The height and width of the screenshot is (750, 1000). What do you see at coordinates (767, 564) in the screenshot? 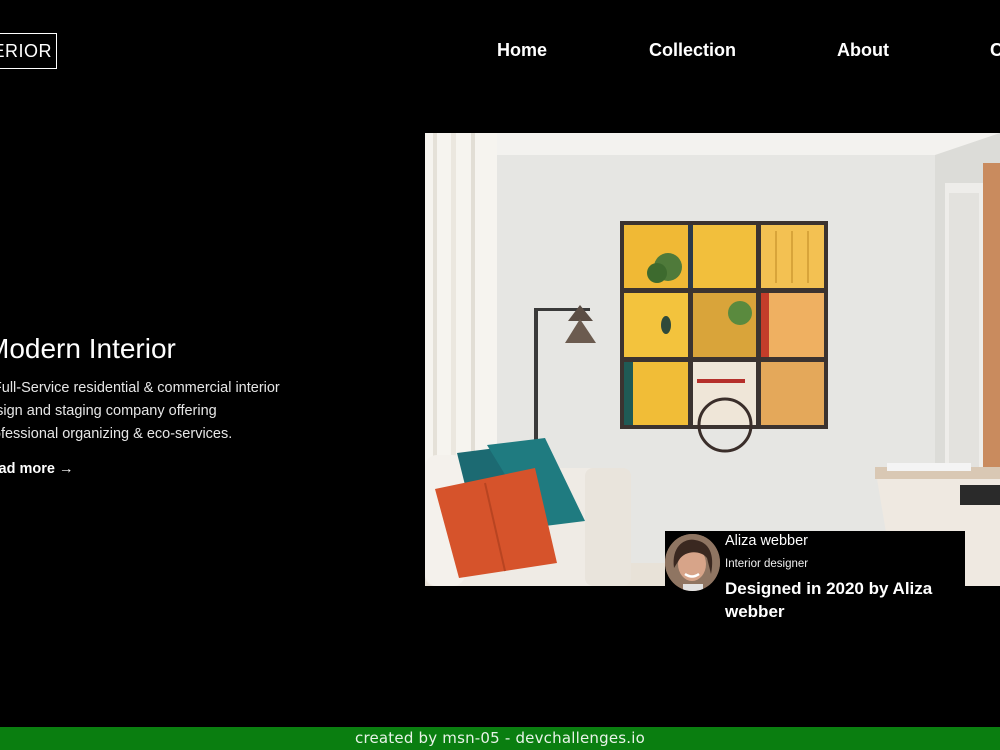
I see `designer-role: Interior designer` at bounding box center [767, 564].